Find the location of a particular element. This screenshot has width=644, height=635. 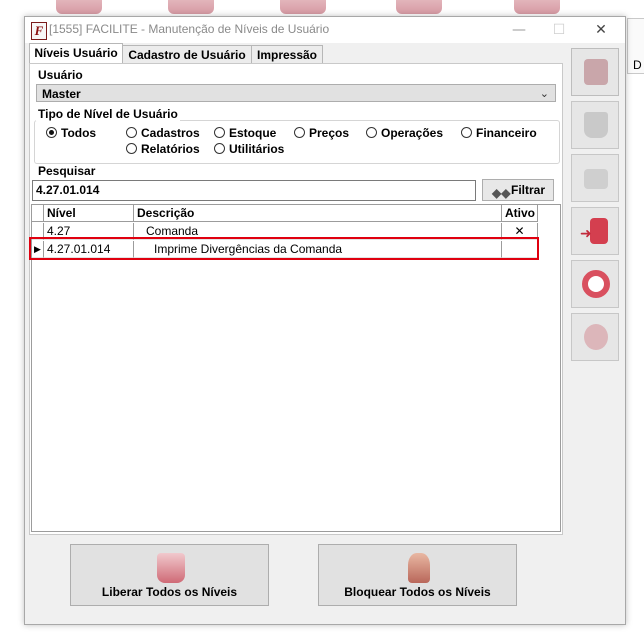

tab-niveis-usuario: Níveis Usuário is located at coordinates (76, 54).